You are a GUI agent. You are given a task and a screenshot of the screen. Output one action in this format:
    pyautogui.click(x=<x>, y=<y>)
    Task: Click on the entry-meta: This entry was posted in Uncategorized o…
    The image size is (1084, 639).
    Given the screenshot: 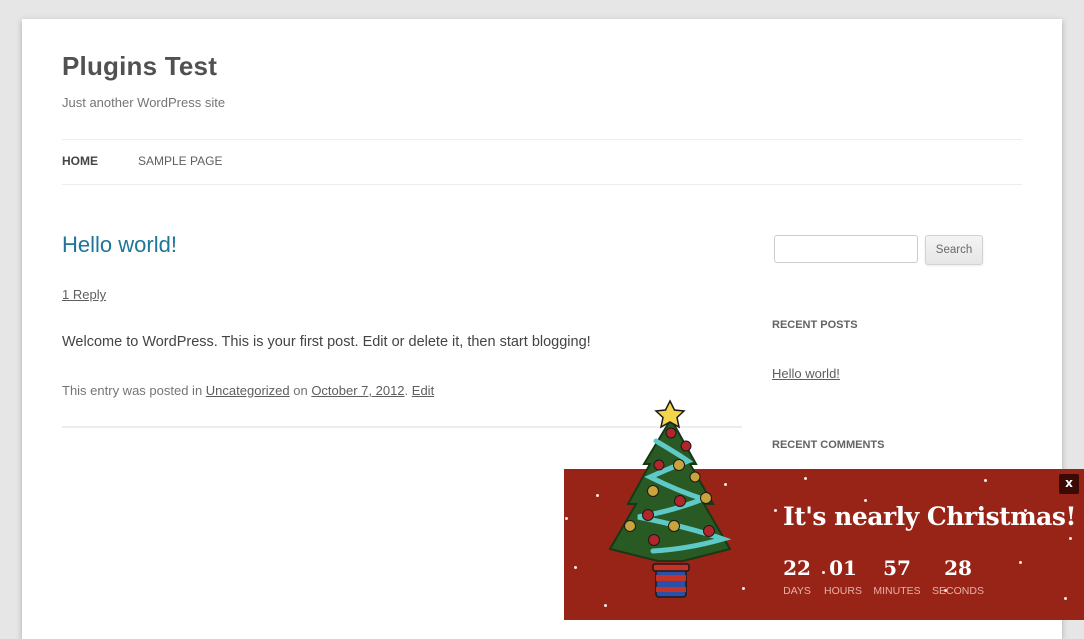 What is the action you would take?
    pyautogui.click(x=248, y=390)
    